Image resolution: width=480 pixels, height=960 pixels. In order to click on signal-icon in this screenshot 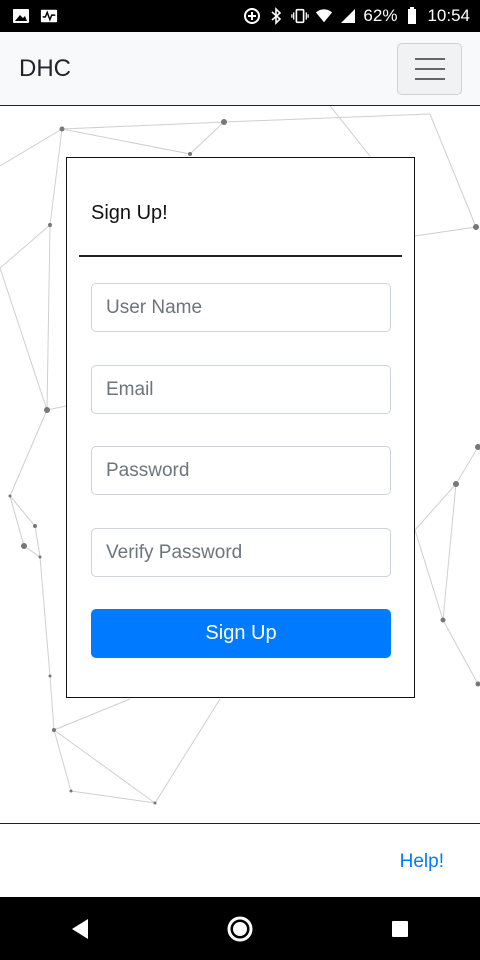, I will do `click(348, 16)`.